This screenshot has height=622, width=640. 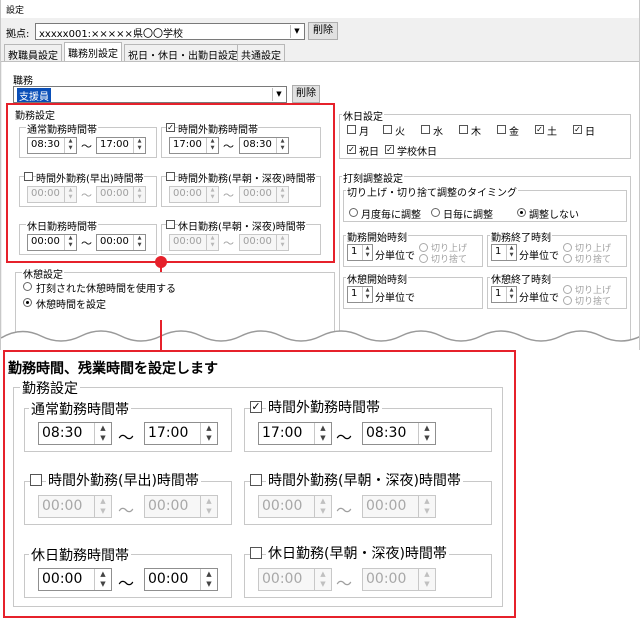 What do you see at coordinates (501, 129) in the screenshot?
I see `fri-checkbox` at bounding box center [501, 129].